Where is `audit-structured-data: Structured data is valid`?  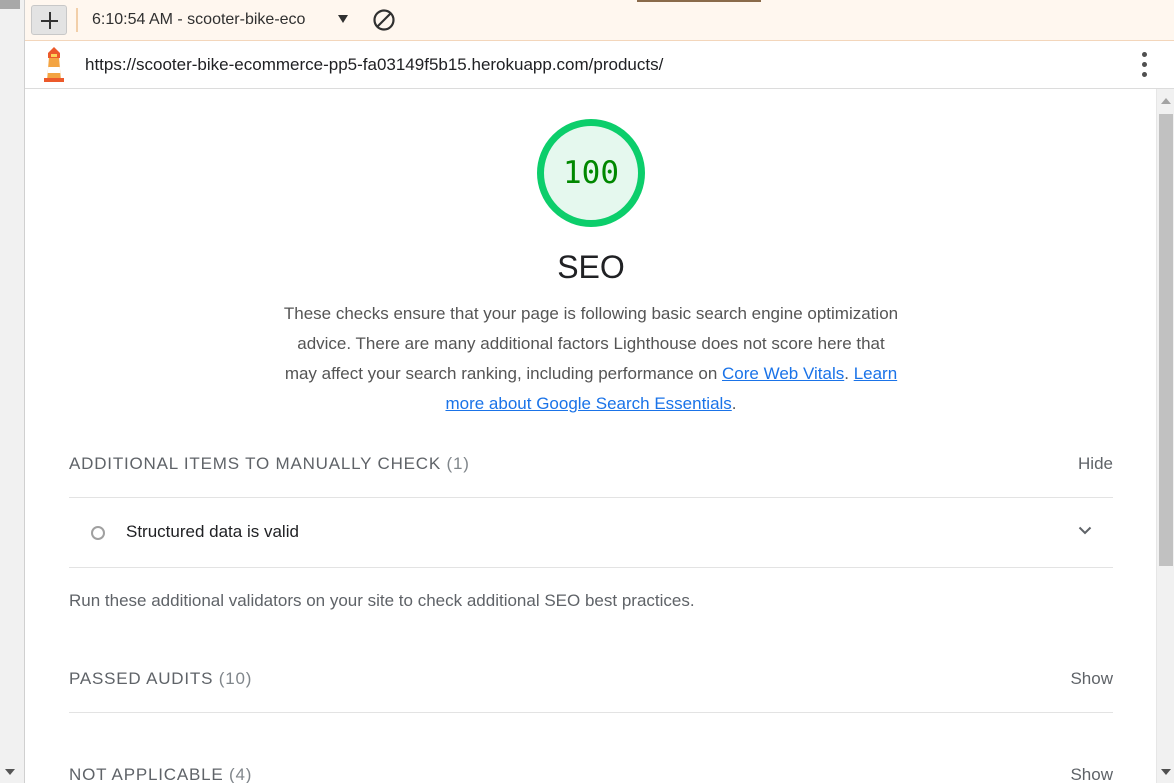 audit-structured-data: Structured data is valid is located at coordinates (591, 532).